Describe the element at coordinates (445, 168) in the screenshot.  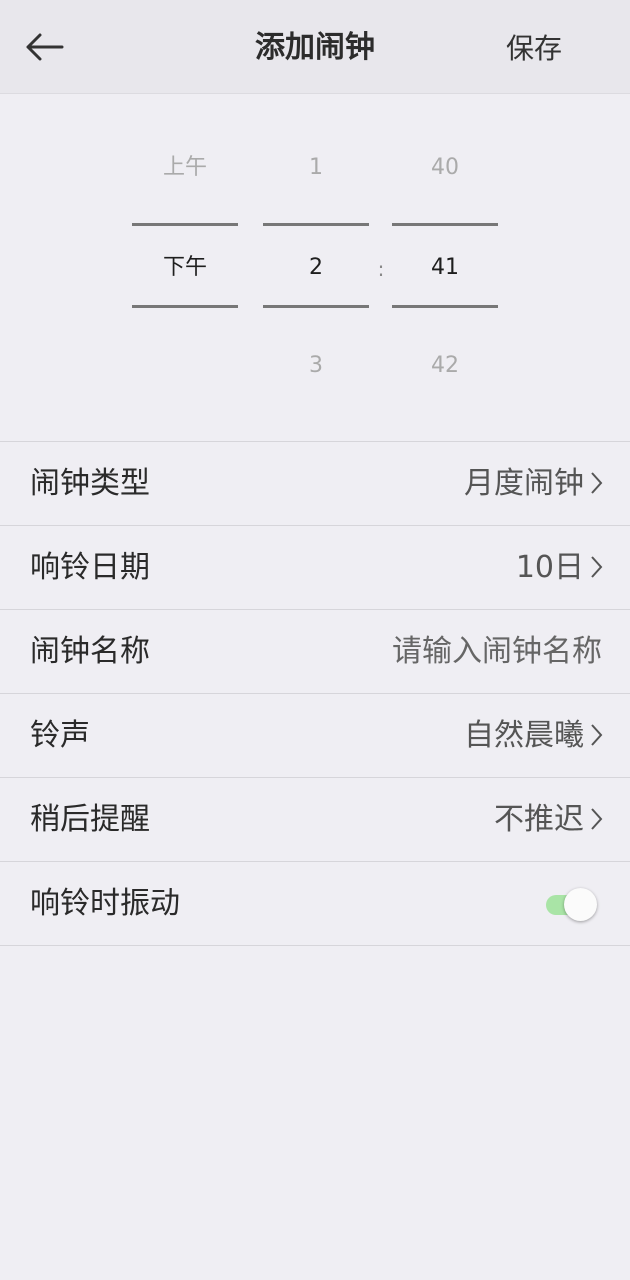
I see `minute-option-above: 40` at that location.